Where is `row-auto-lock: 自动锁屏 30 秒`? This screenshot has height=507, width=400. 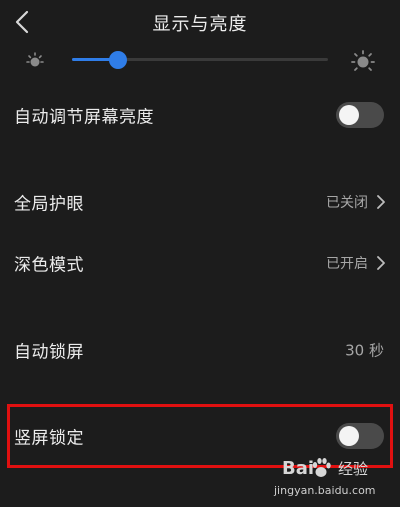 row-auto-lock: 自动锁屏 30 秒 is located at coordinates (200, 350).